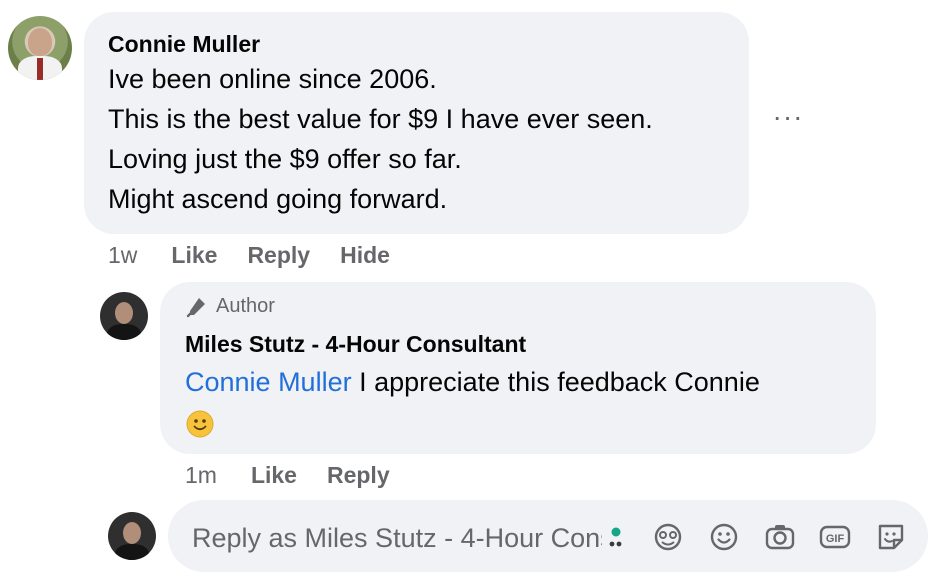 This screenshot has height=583, width=940. I want to click on emoji-icon, so click(724, 537).